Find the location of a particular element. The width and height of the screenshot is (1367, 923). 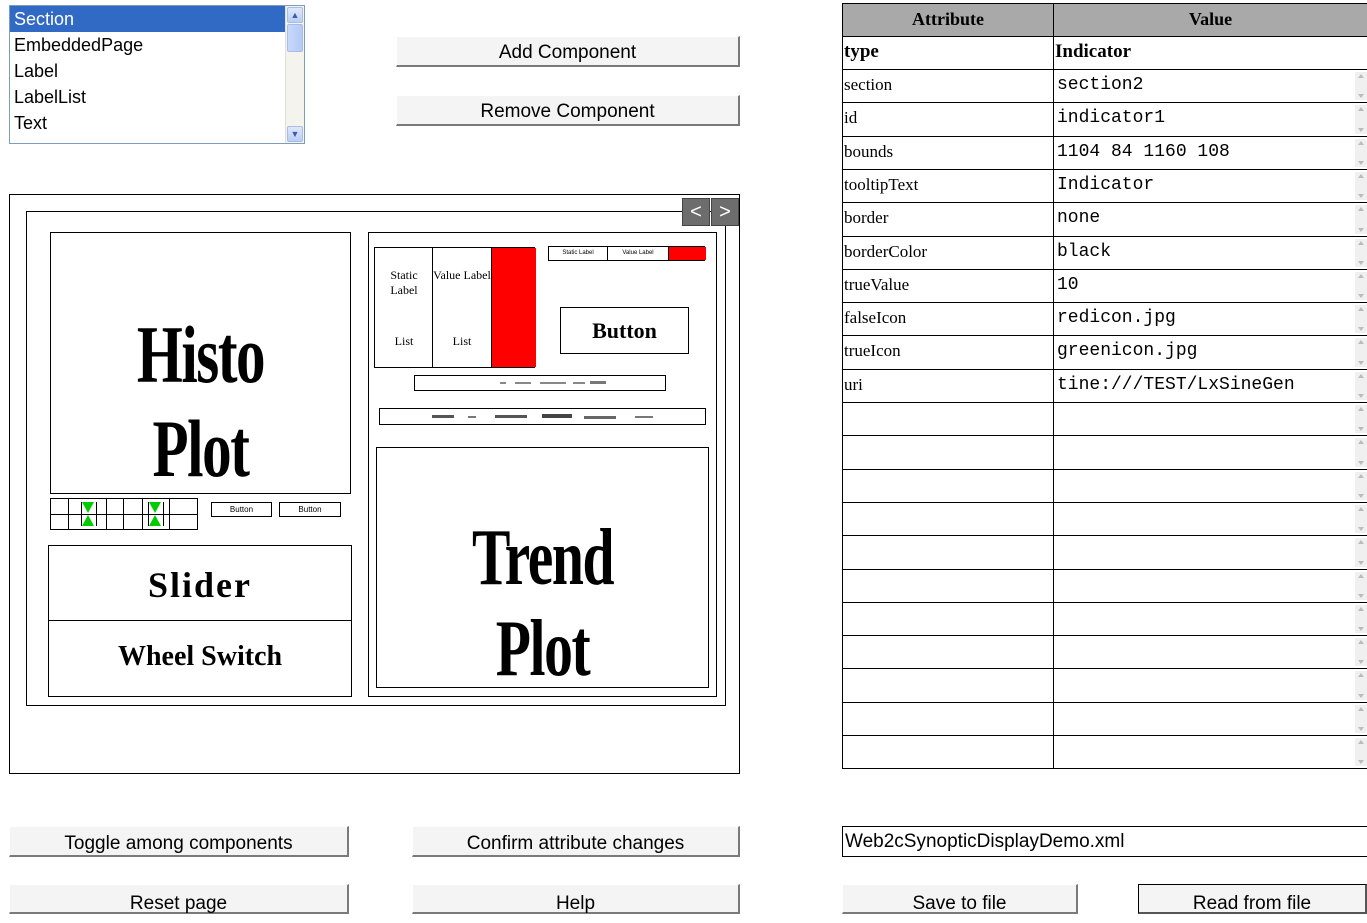

attr-name-cell: falseIcon is located at coordinates (948, 319).